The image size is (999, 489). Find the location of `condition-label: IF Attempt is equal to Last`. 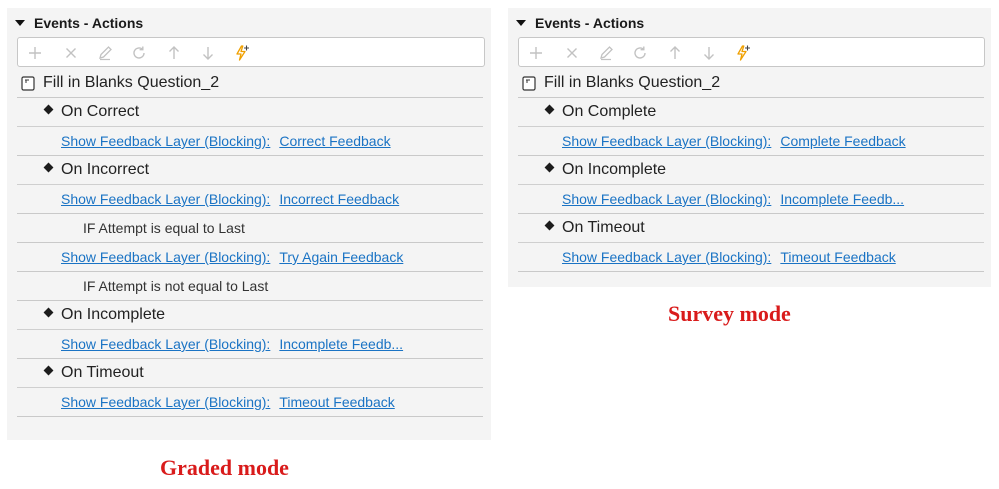

condition-label: IF Attempt is equal to Last is located at coordinates (164, 228).